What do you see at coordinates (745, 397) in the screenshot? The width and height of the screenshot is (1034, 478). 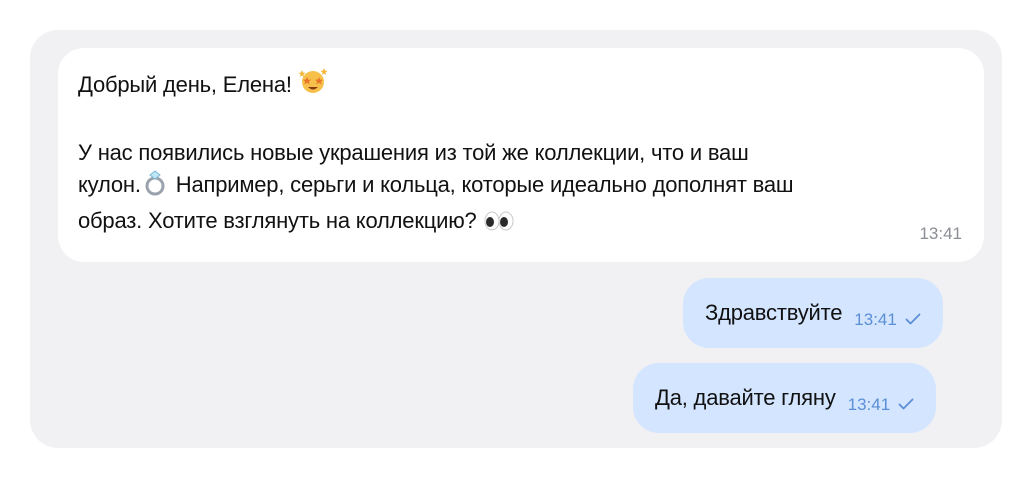 I see `message-text: Да, давайте гляну` at bounding box center [745, 397].